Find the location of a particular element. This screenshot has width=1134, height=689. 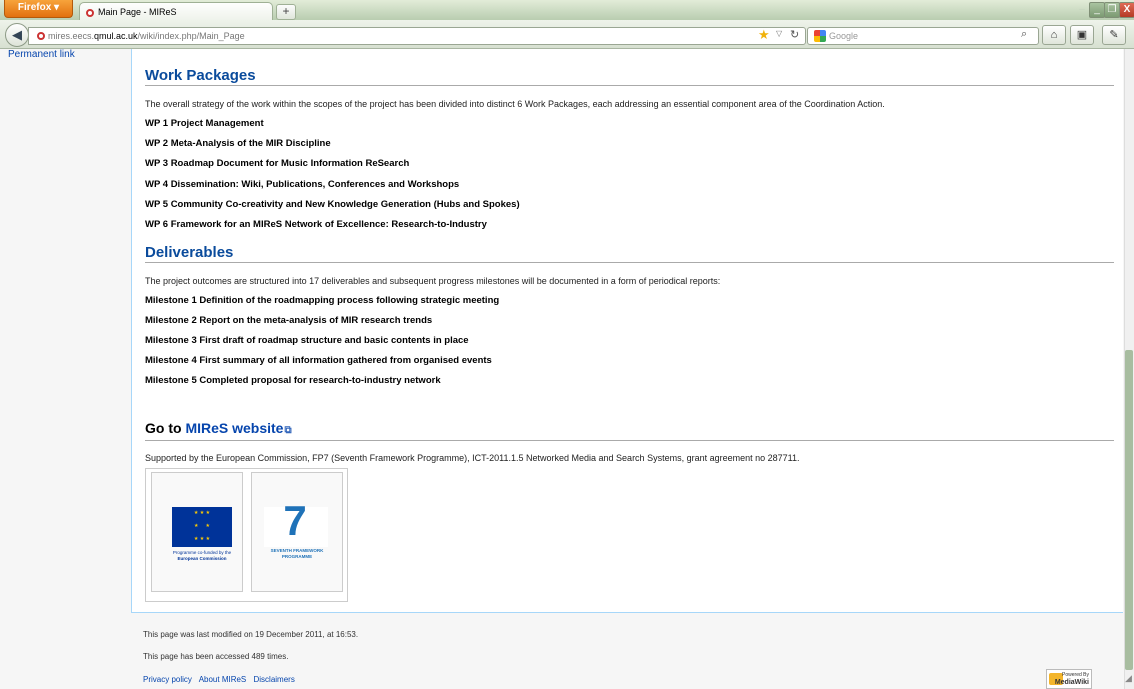

about-link: About MIReS is located at coordinates (223, 679).